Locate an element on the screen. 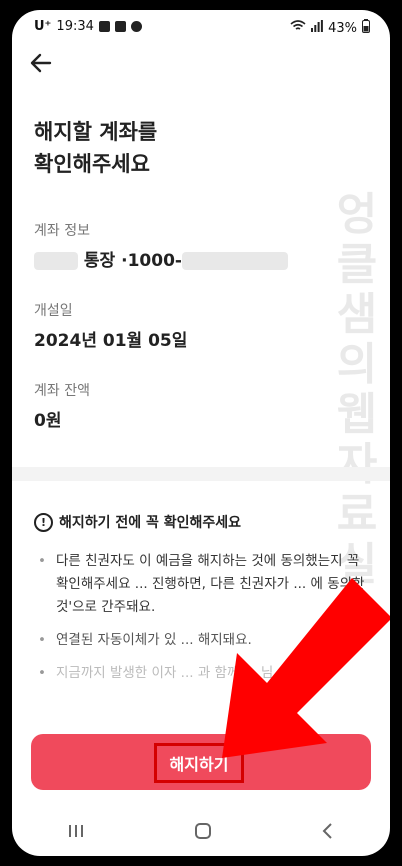 The width and height of the screenshot is (402, 866). page-title: 해지할 계좌를 확인해주세요 is located at coordinates (95, 148).